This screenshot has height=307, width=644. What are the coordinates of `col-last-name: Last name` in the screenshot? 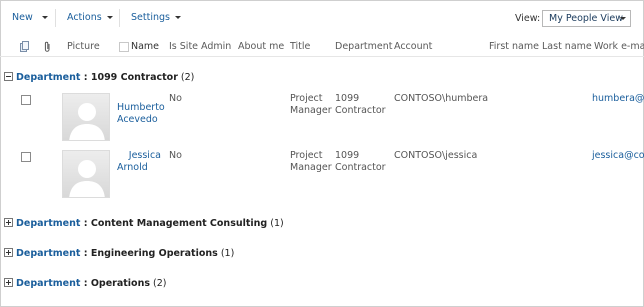 It's located at (567, 47).